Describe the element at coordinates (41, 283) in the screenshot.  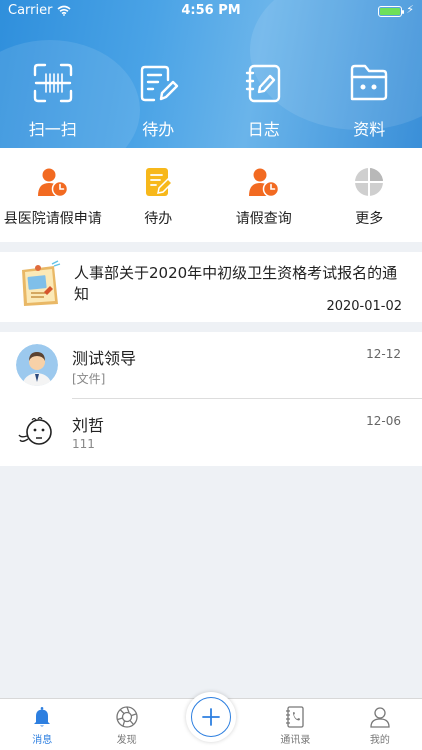
I see `notice-board-icon` at that location.